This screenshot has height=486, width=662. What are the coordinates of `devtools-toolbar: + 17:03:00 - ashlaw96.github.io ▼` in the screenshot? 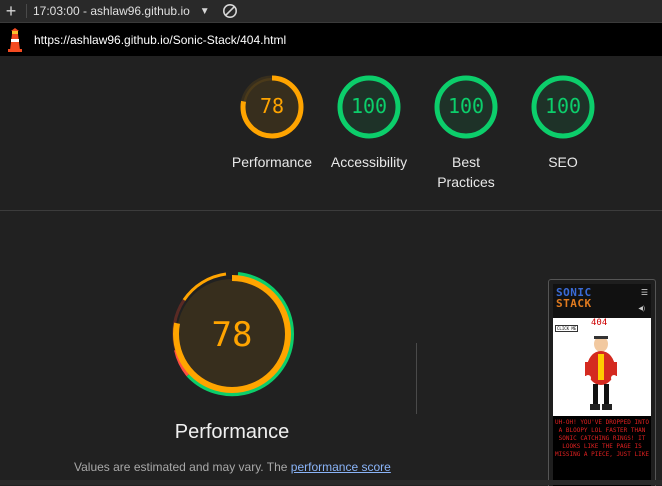 It's located at (331, 11).